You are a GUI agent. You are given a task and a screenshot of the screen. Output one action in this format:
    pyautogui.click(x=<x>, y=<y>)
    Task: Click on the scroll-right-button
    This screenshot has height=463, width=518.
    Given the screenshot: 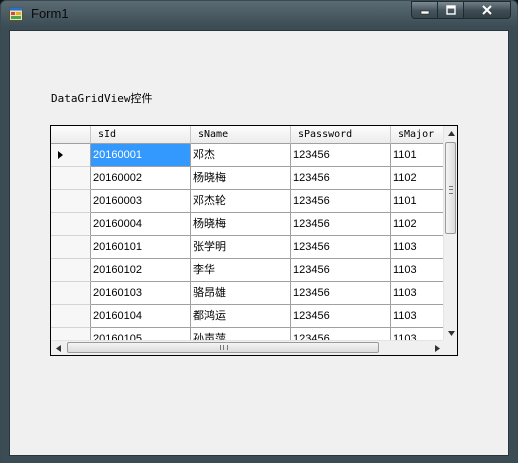 What is the action you would take?
    pyautogui.click(x=437, y=348)
    